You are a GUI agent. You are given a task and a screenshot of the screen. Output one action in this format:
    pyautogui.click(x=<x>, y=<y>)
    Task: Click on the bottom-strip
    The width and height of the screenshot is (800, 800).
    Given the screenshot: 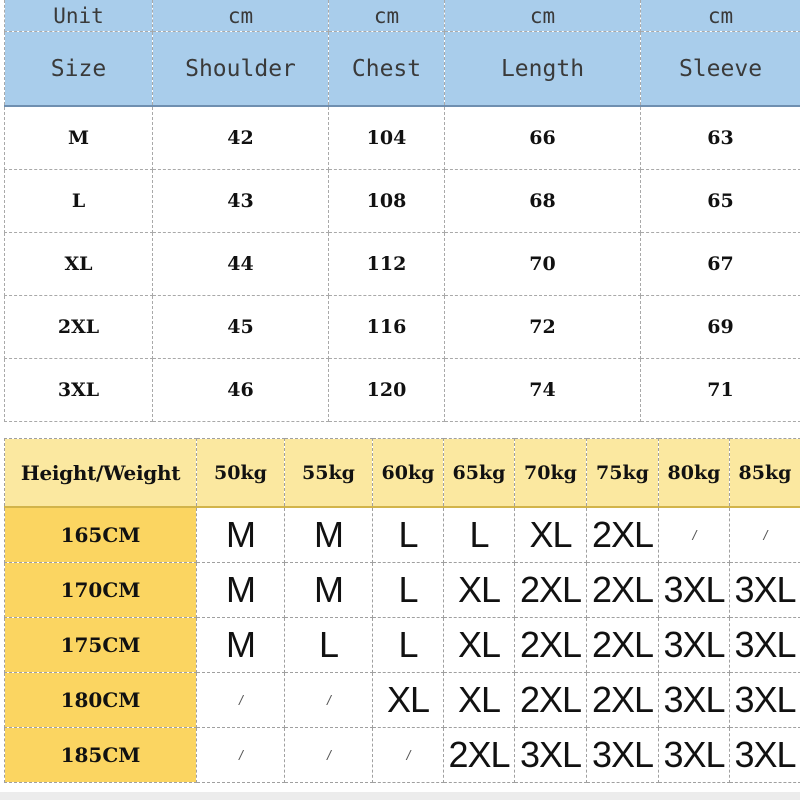 What is the action you would take?
    pyautogui.click(x=400, y=796)
    